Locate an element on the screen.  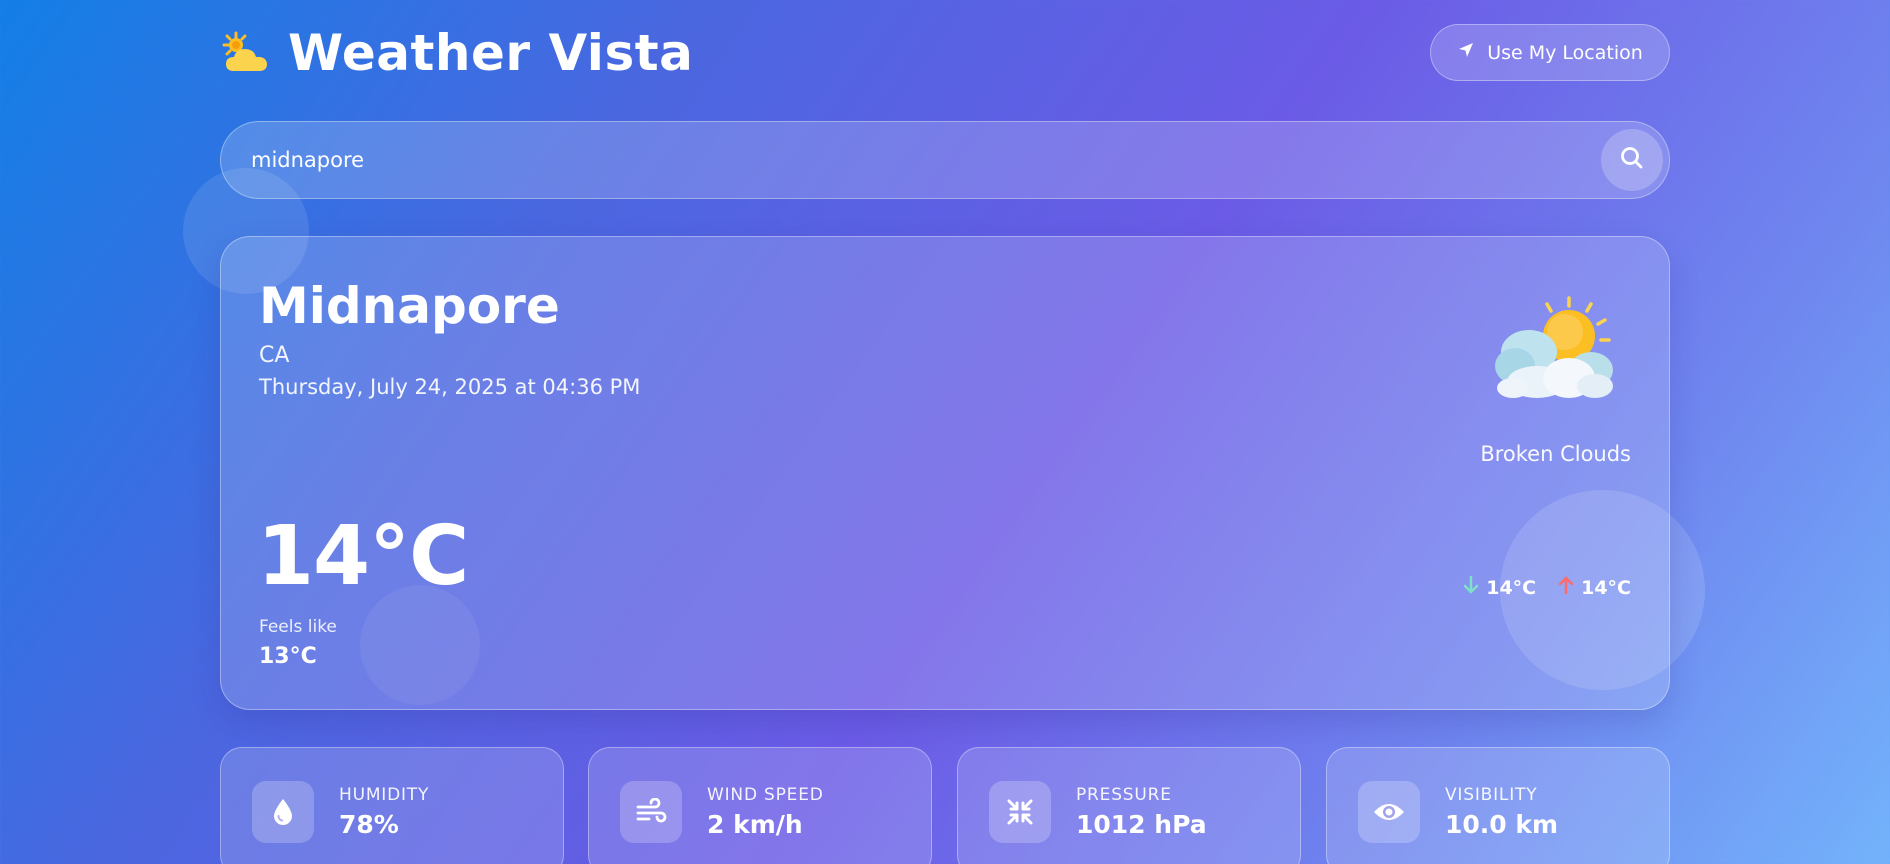
humidity-label: HUMIDITY is located at coordinates (384, 795).